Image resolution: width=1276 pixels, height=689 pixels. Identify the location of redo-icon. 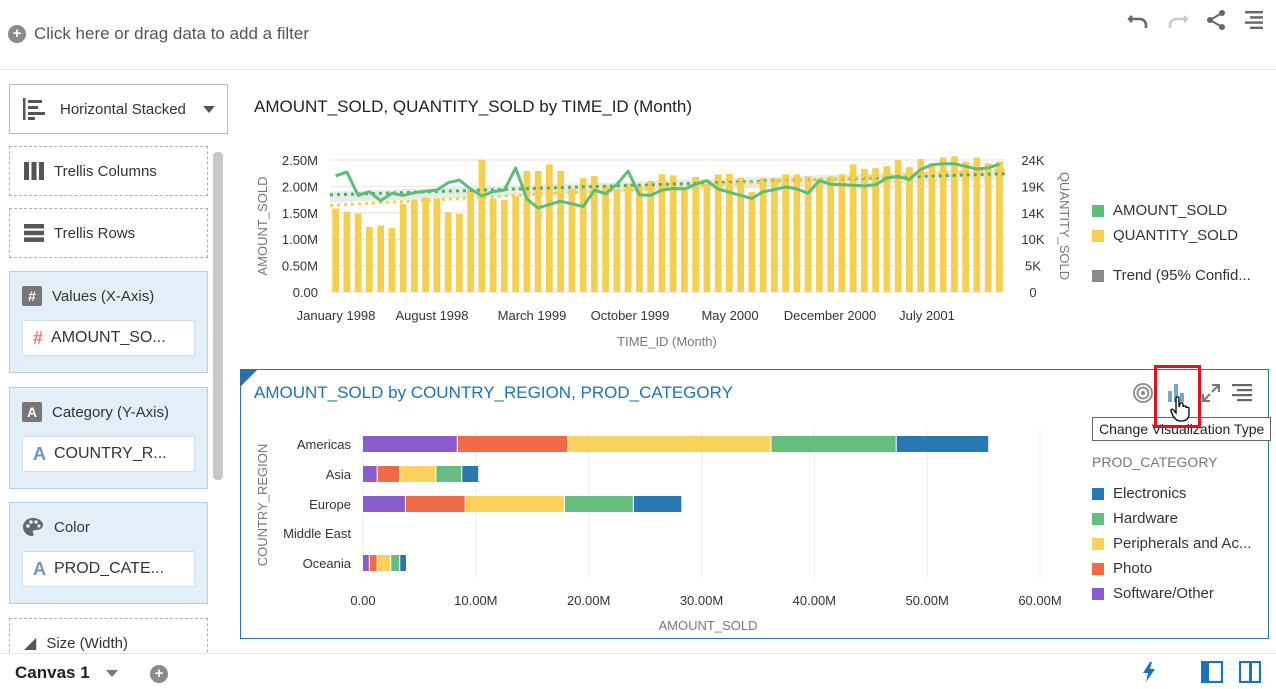
(1178, 20).